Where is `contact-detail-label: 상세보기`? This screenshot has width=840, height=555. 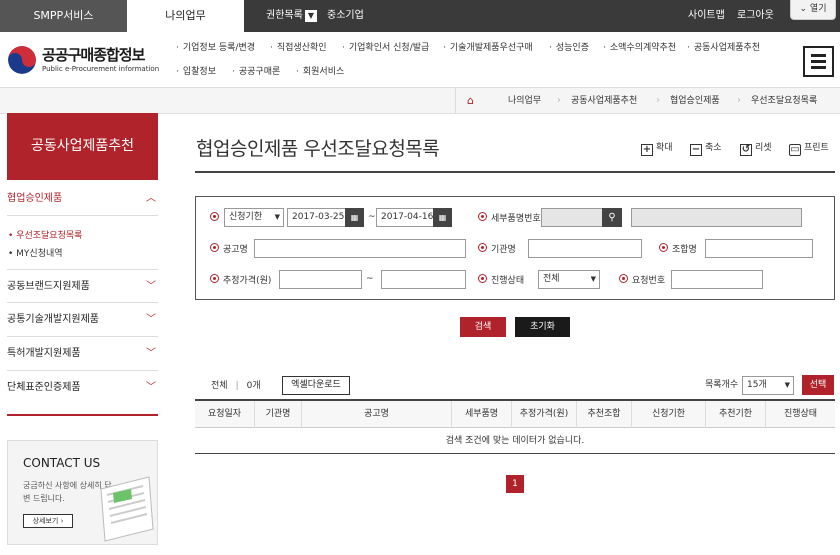
contact-detail-label: 상세보기 is located at coordinates (45, 521).